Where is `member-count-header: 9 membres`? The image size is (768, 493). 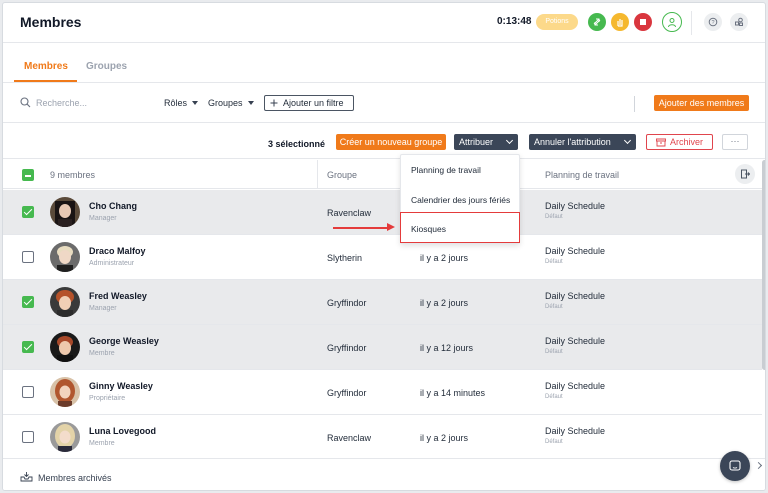
member-count-header: 9 membres is located at coordinates (73, 175).